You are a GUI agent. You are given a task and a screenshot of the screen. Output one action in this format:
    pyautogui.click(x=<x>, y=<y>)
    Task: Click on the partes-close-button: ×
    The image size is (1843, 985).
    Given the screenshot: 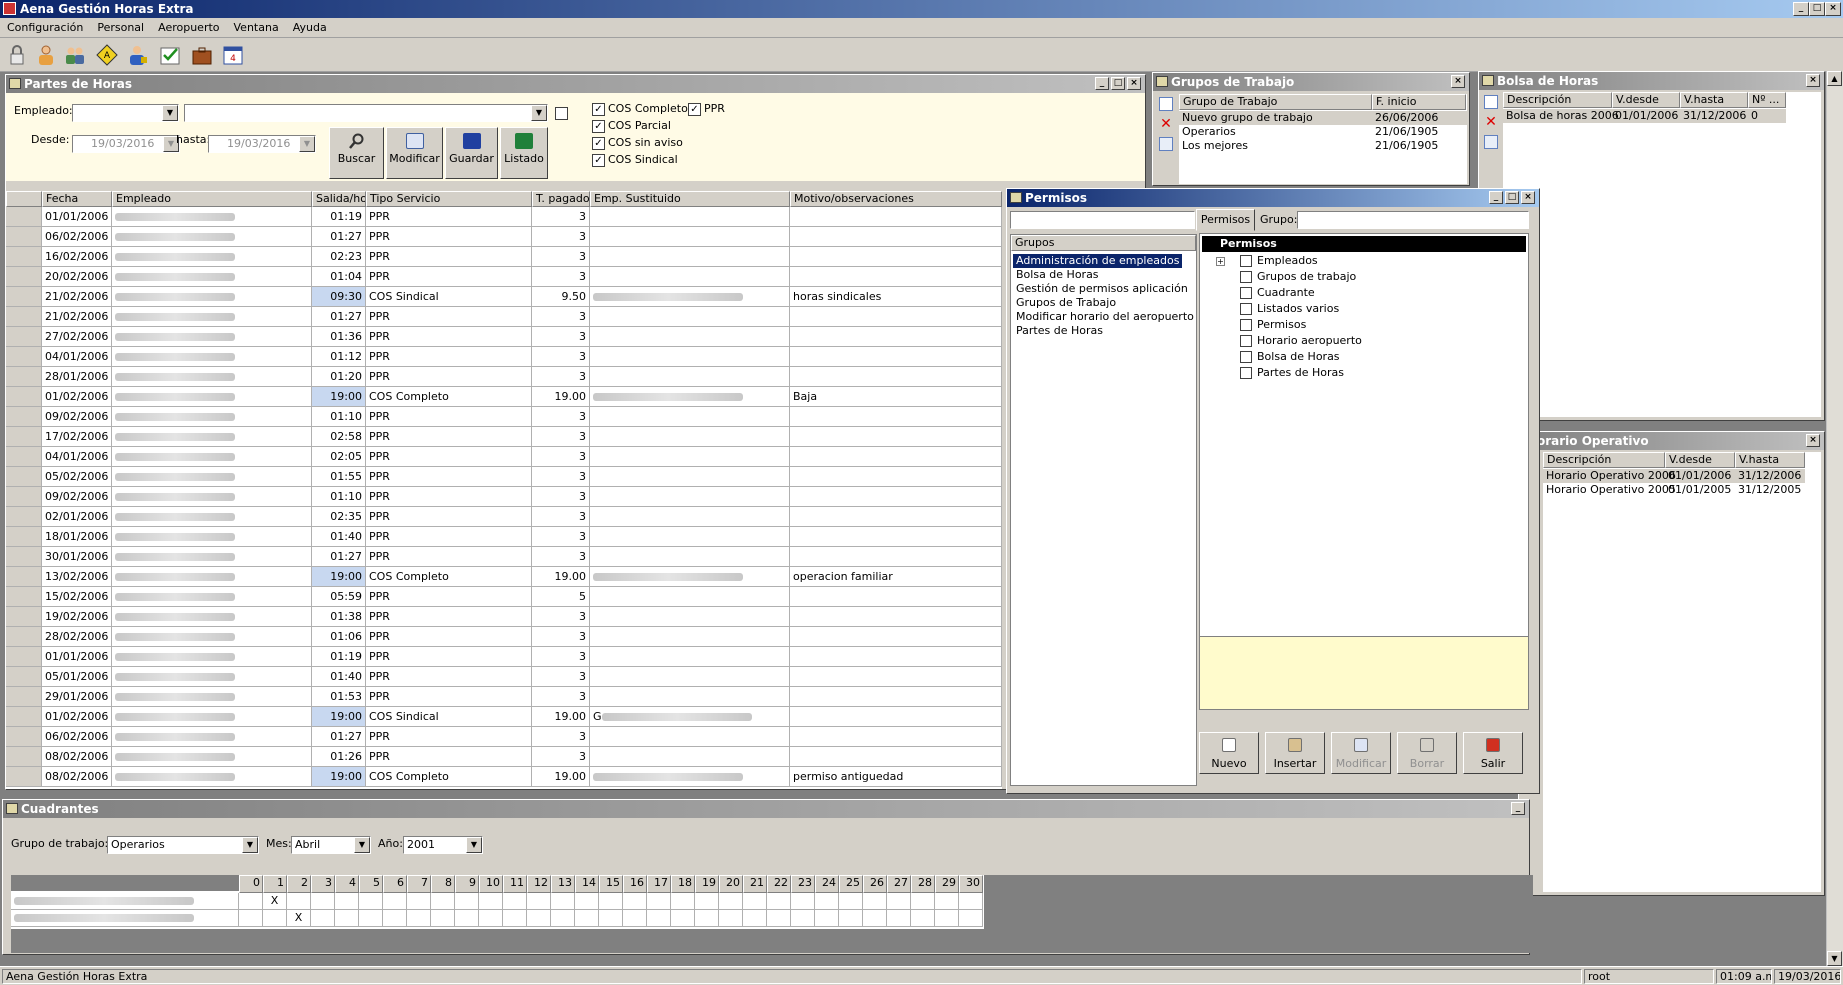 What is the action you would take?
    pyautogui.click(x=1134, y=83)
    